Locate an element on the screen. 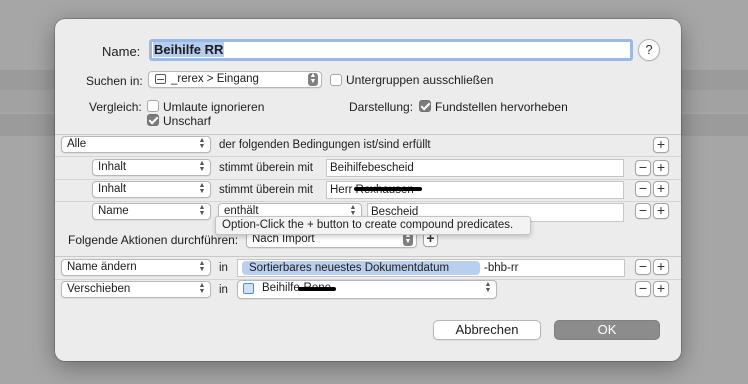 Image resolution: width=748 pixels, height=384 pixels. condition-field-value: Name is located at coordinates (113, 211).